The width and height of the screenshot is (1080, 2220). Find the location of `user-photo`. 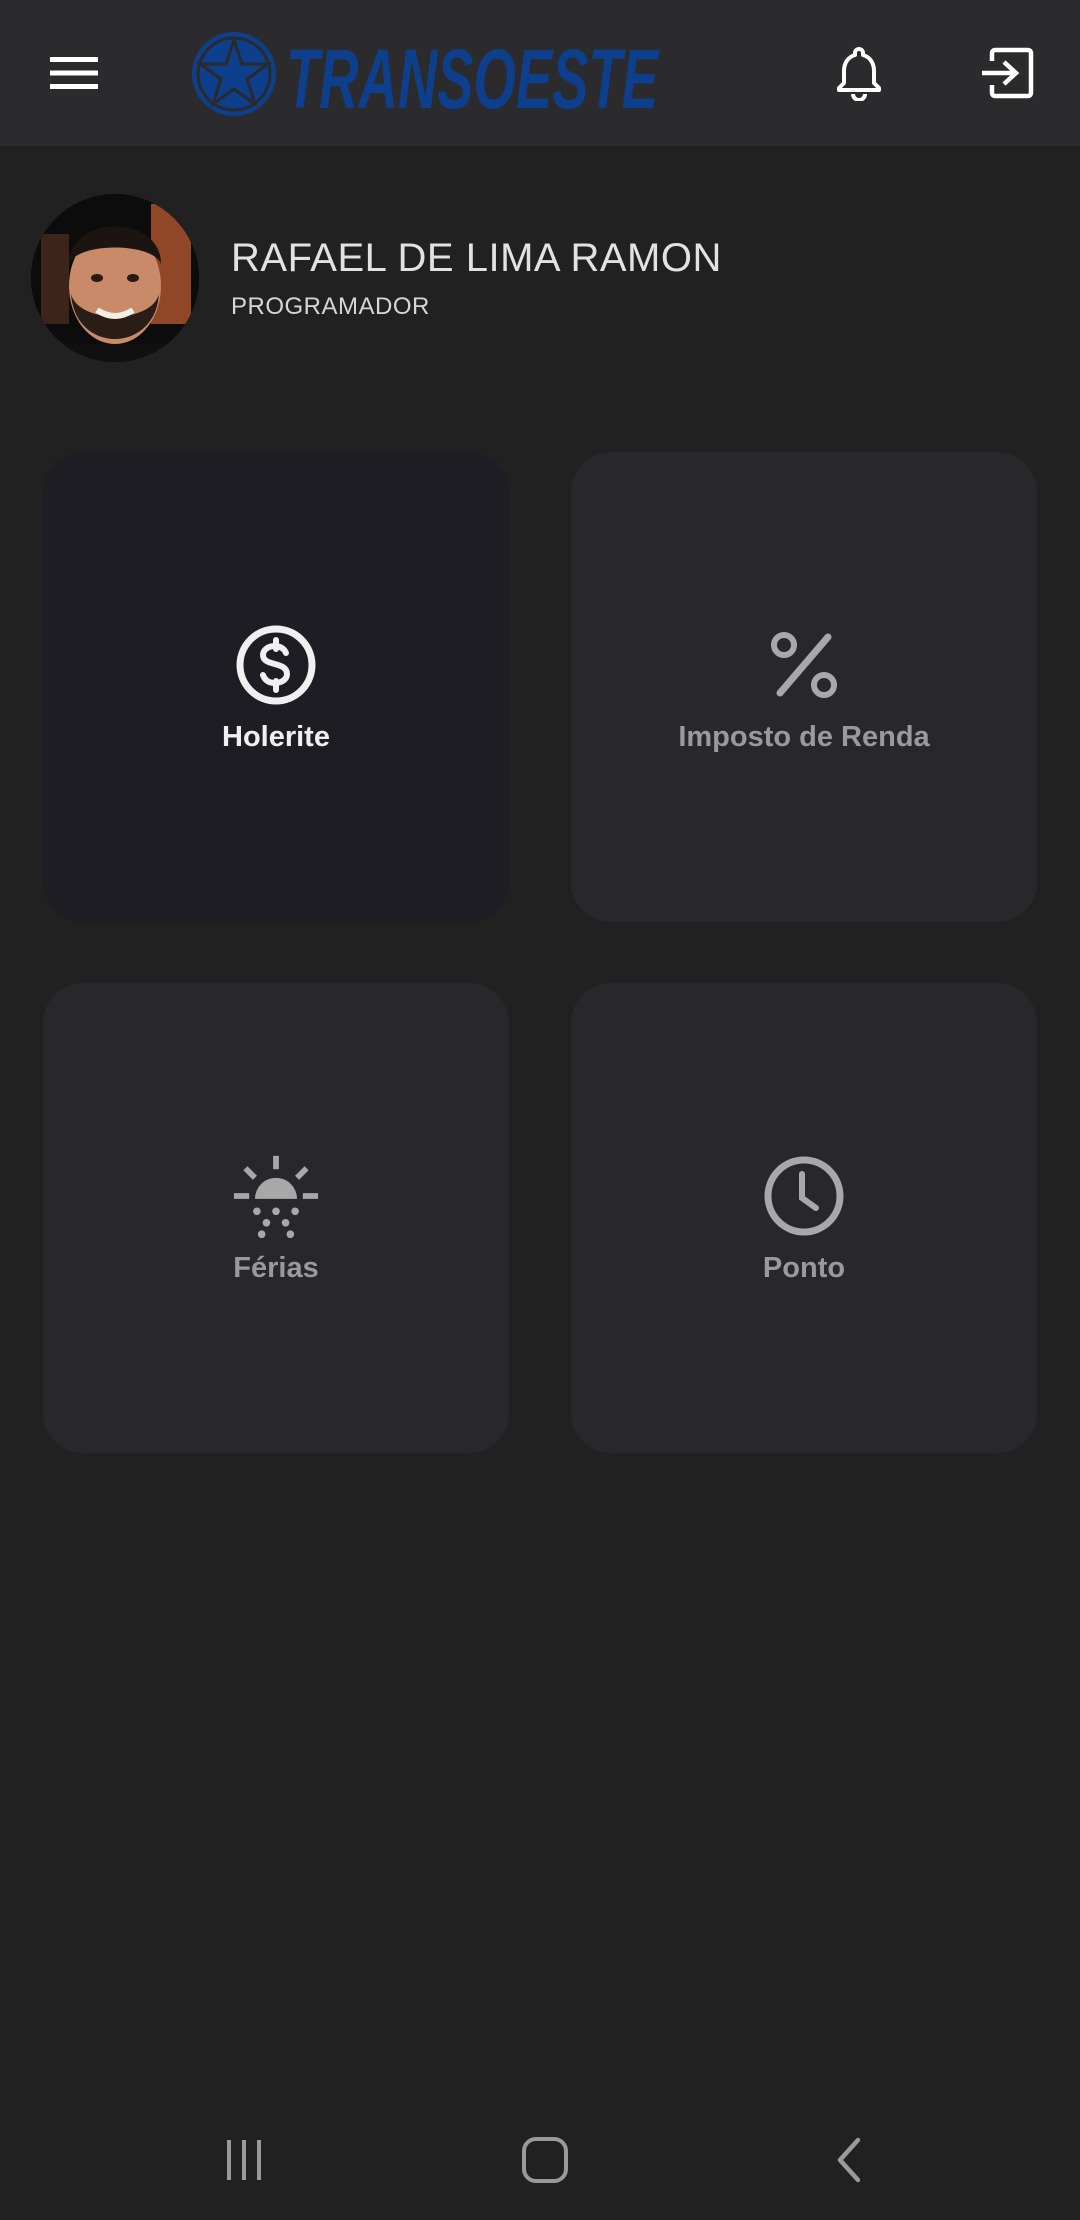

user-photo is located at coordinates (115, 278).